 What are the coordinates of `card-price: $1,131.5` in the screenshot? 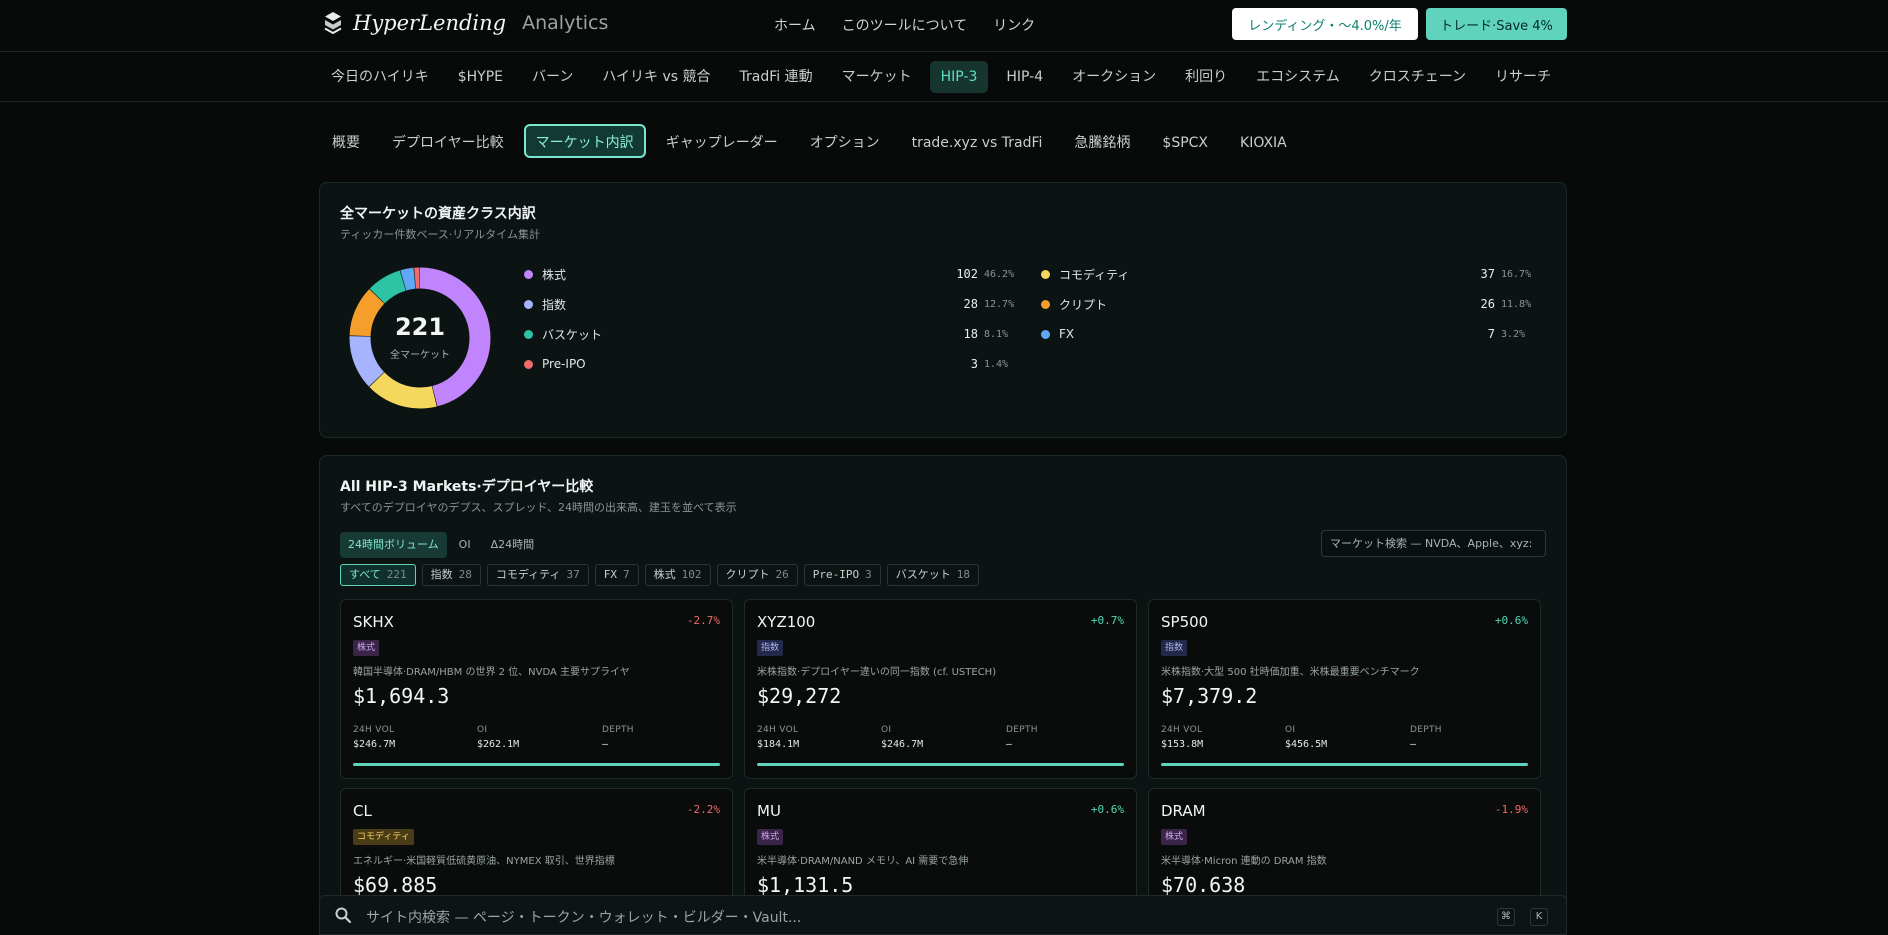 It's located at (805, 885).